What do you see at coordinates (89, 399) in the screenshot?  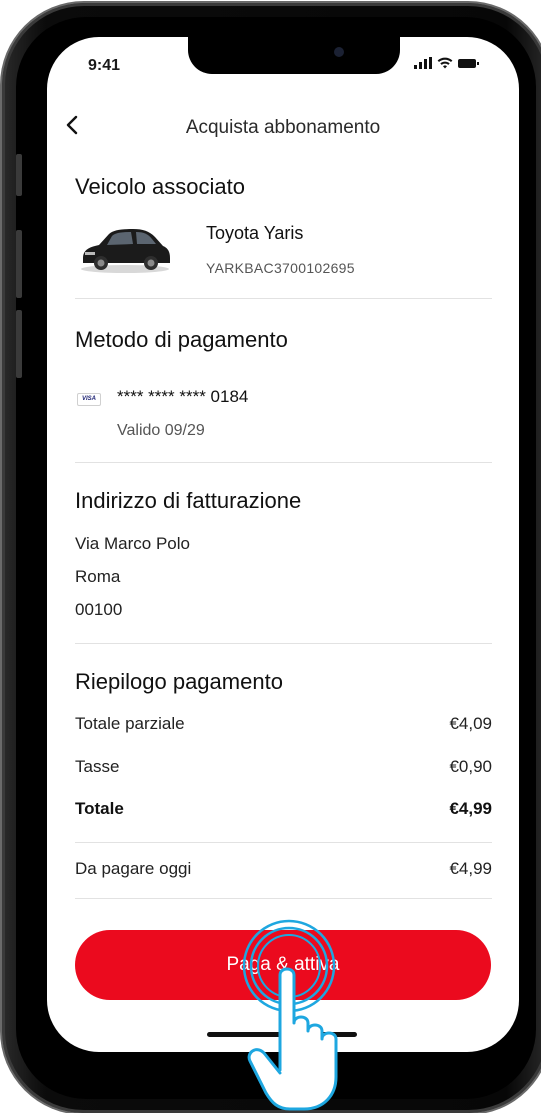 I see `visa-card-icon: VISA` at bounding box center [89, 399].